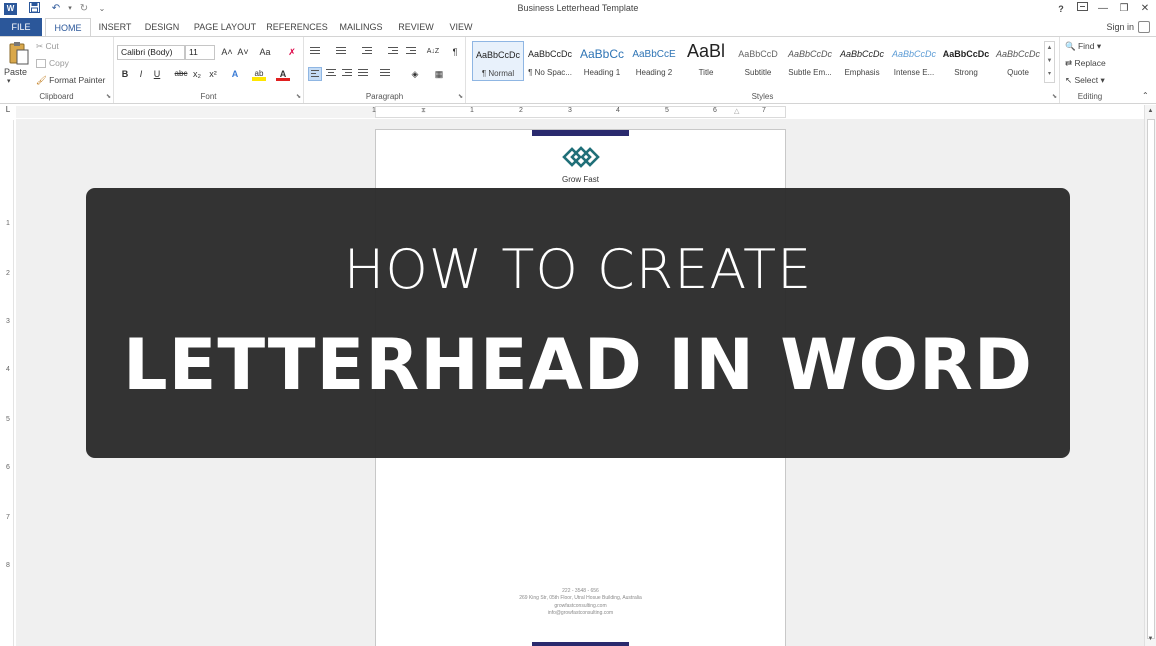 This screenshot has height=646, width=1156. Describe the element at coordinates (498, 61) in the screenshot. I see `style-normal: AaBbCcDc ¶ Normal` at that location.